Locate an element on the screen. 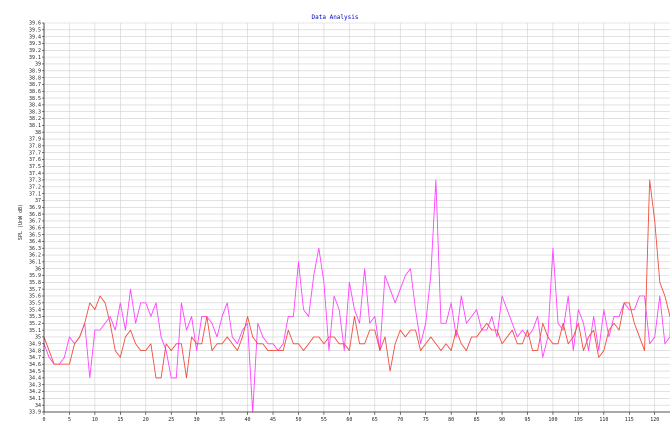 The width and height of the screenshot is (670, 437). y-tick-label: 34.8 is located at coordinates (35, 351).